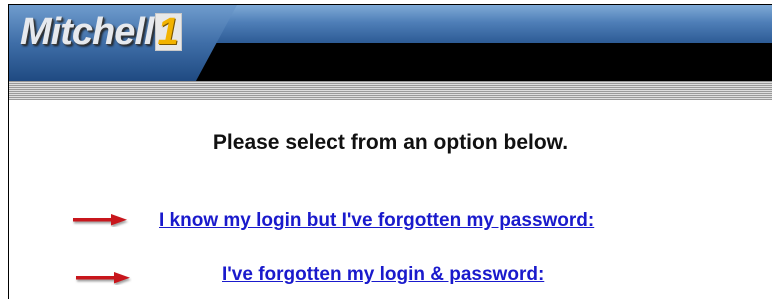 Image resolution: width=772 pixels, height=299 pixels. I want to click on page-heading: Please select from an option below., so click(390, 142).